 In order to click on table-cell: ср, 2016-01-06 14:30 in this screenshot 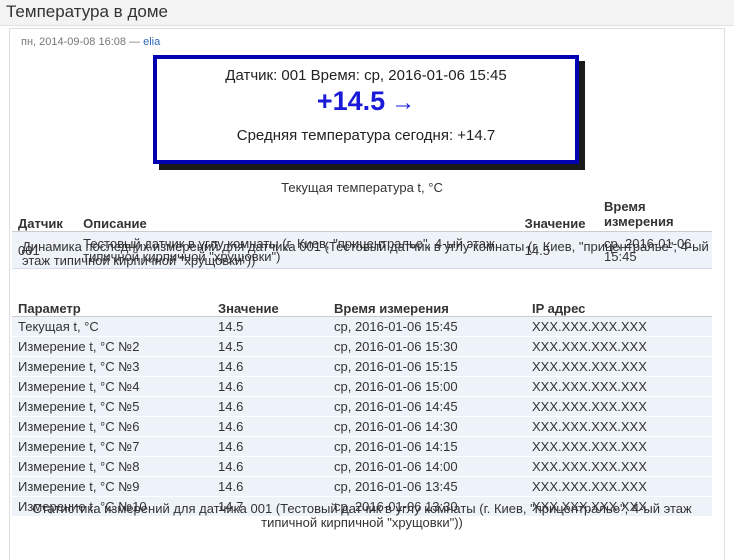, I will do `click(427, 426)`.